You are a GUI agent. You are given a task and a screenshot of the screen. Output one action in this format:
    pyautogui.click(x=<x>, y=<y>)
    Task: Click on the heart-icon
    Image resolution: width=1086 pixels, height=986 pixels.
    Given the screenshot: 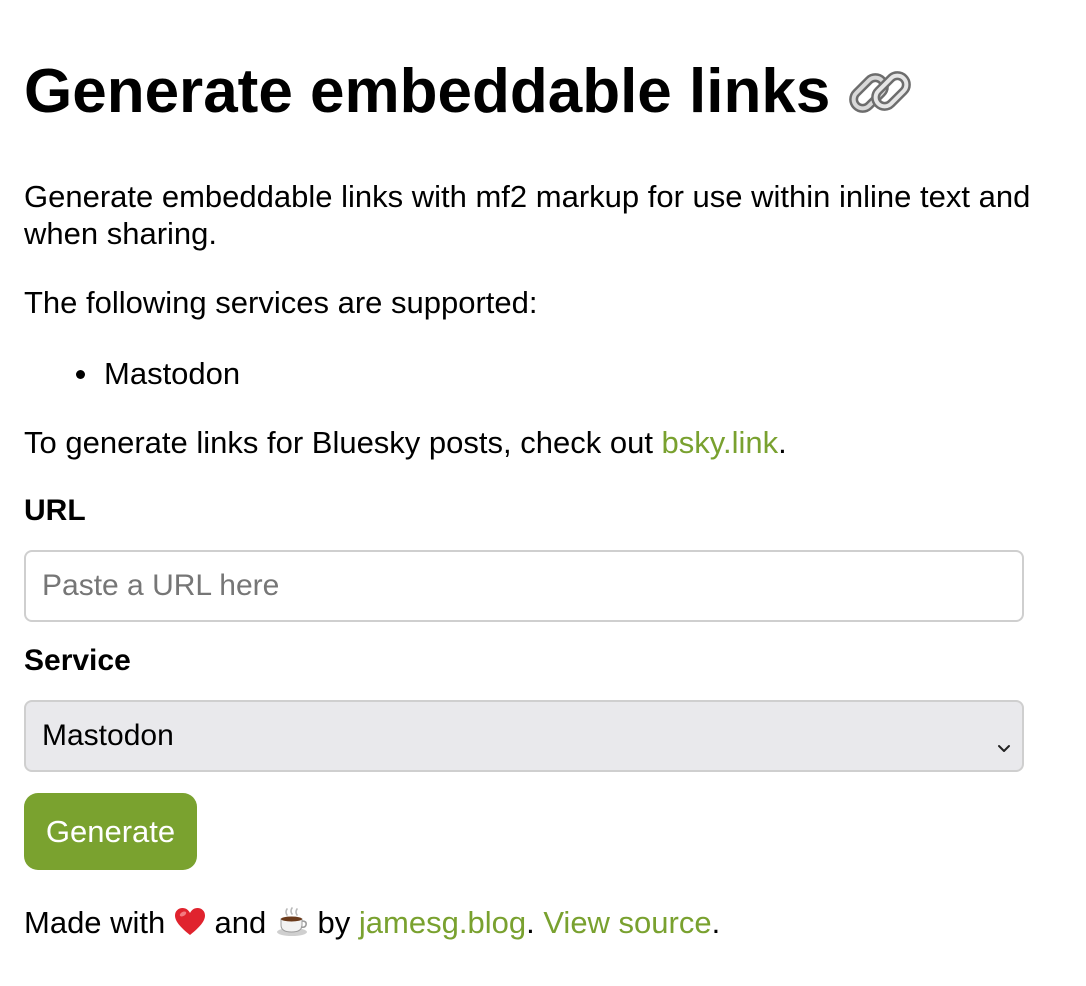 What is the action you would take?
    pyautogui.click(x=190, y=926)
    